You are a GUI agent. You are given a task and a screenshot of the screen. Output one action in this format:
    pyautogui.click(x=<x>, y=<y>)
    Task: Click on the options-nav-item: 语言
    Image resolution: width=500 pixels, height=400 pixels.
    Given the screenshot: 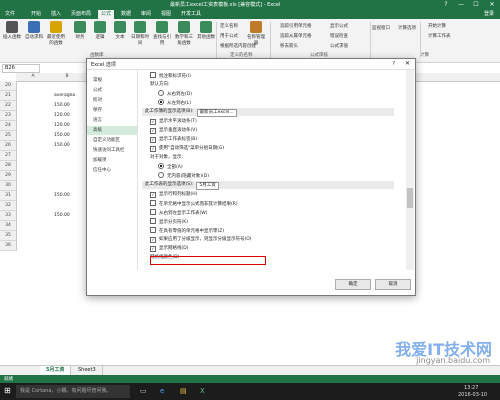 What is the action you would take?
    pyautogui.click(x=112, y=120)
    